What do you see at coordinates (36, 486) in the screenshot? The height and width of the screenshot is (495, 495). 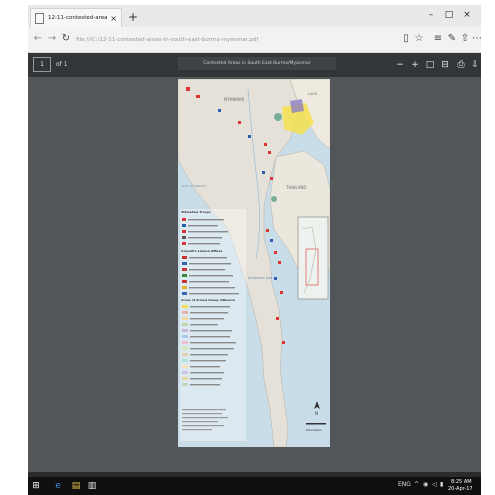 I see `windows-start-icon: ⊞` at bounding box center [36, 486].